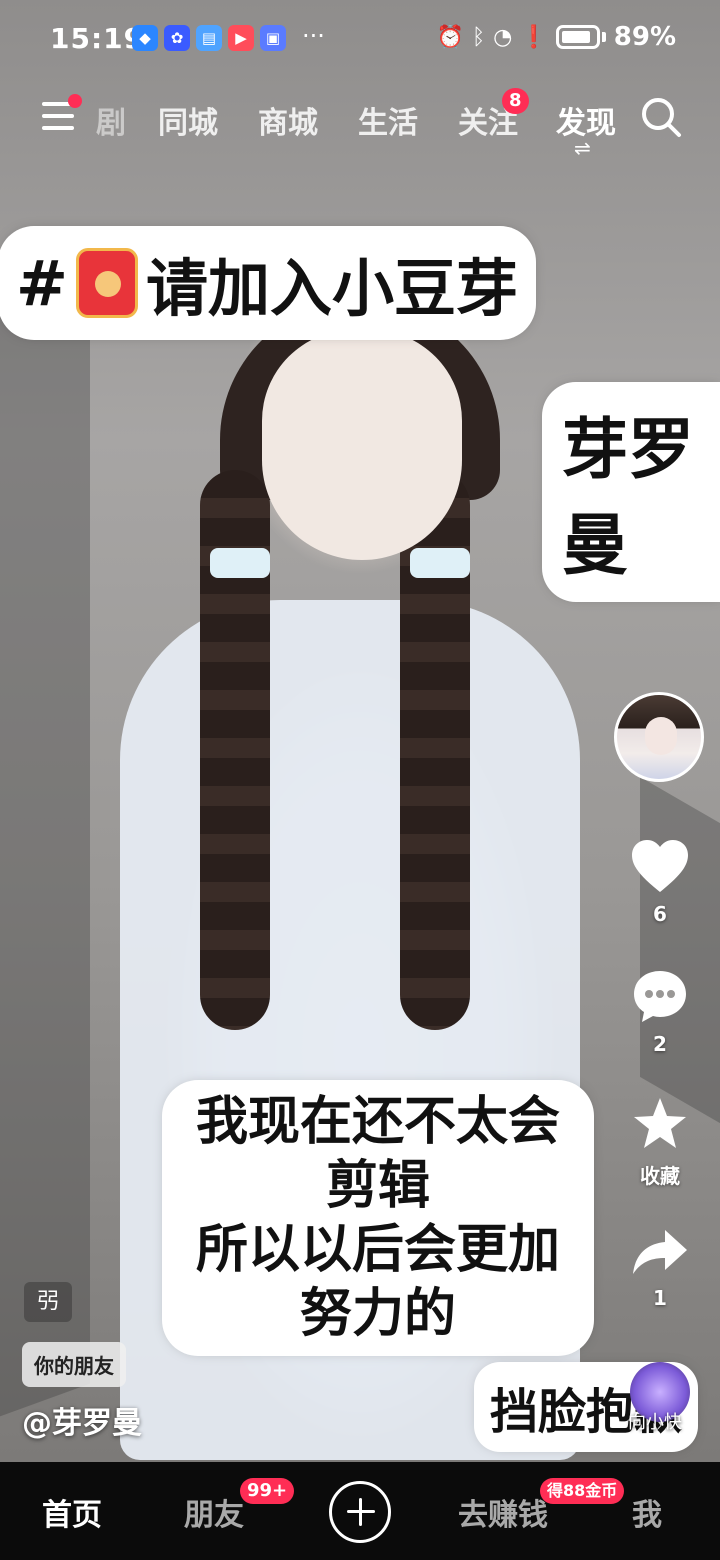 The height and width of the screenshot is (1560, 720). What do you see at coordinates (58, 116) in the screenshot?
I see `menu-icon` at bounding box center [58, 116].